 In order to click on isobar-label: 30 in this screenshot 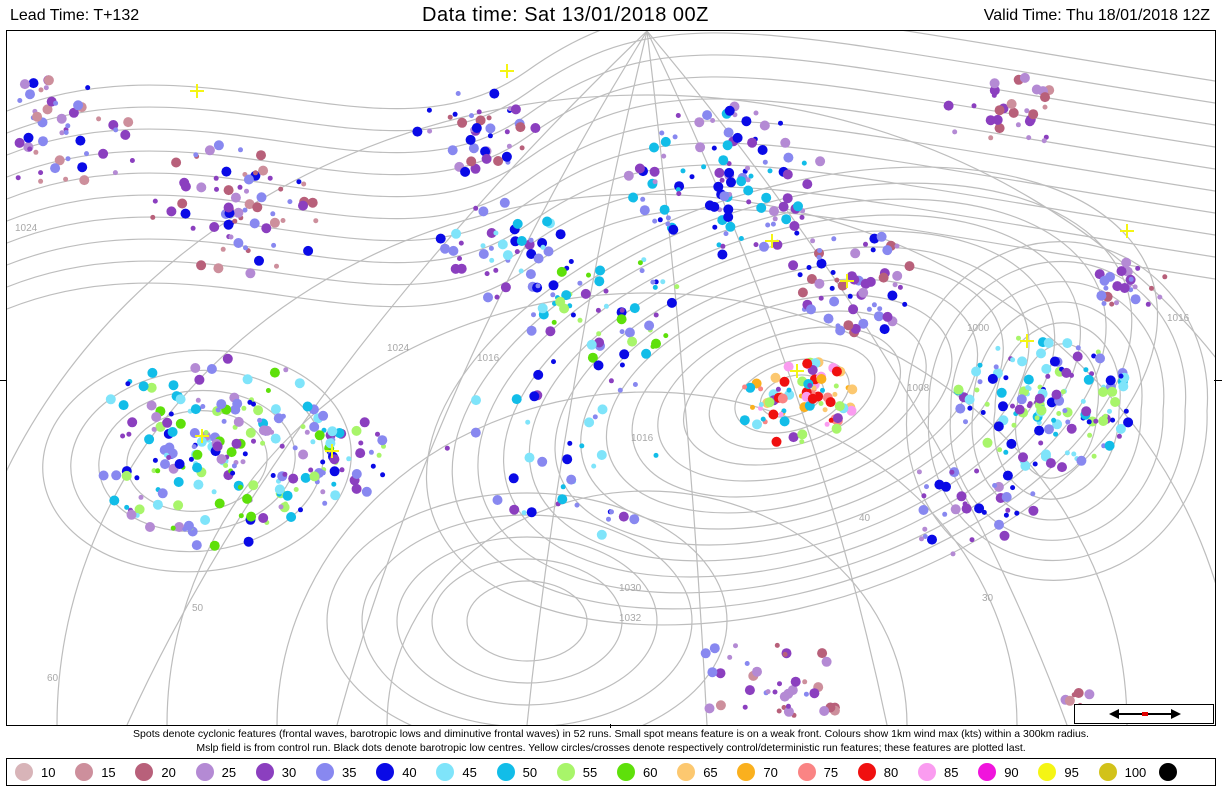, I will do `click(988, 598)`.